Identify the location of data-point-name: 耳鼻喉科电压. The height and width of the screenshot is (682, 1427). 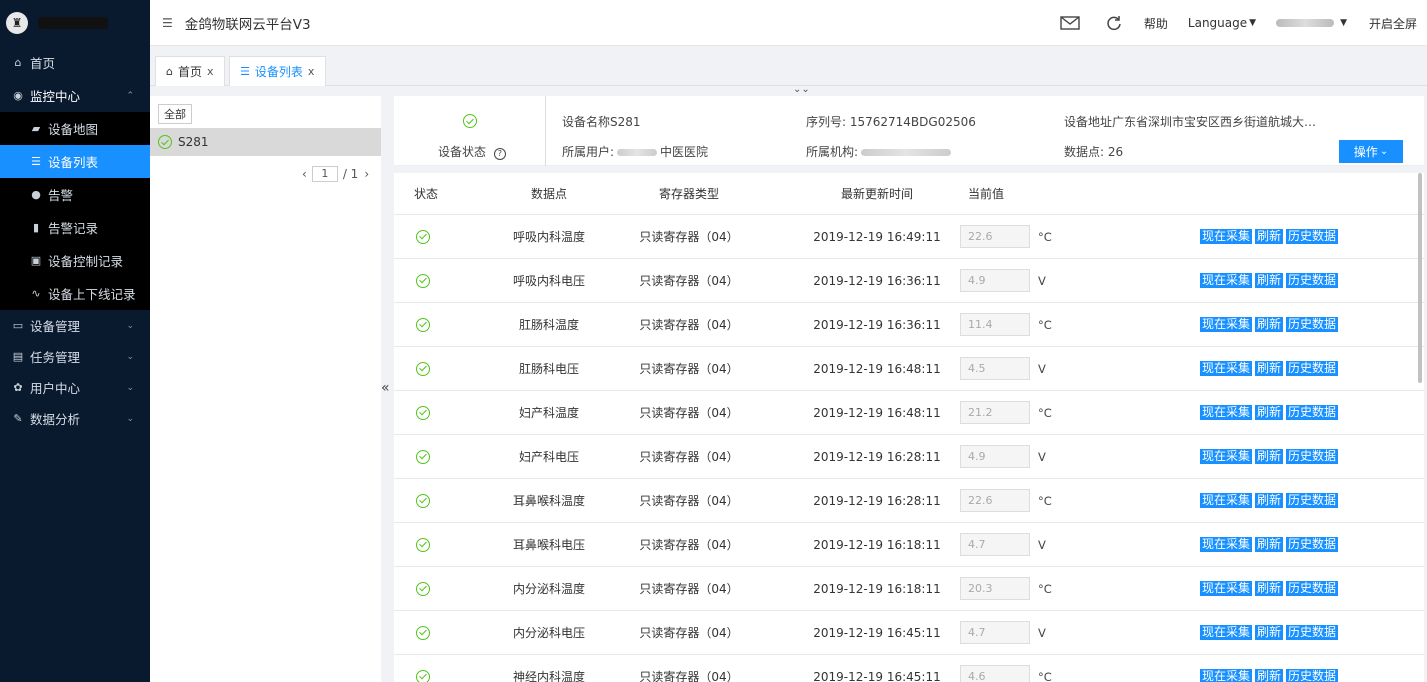
(548, 545).